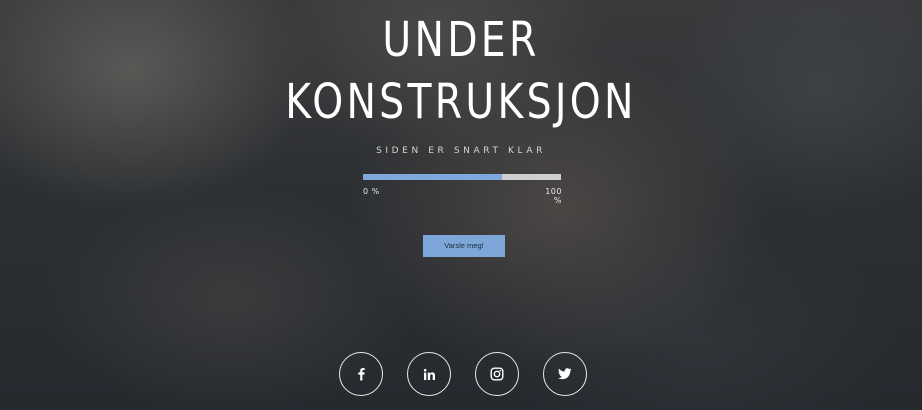 The width and height of the screenshot is (922, 410). I want to click on twitter-link, so click(565, 374).